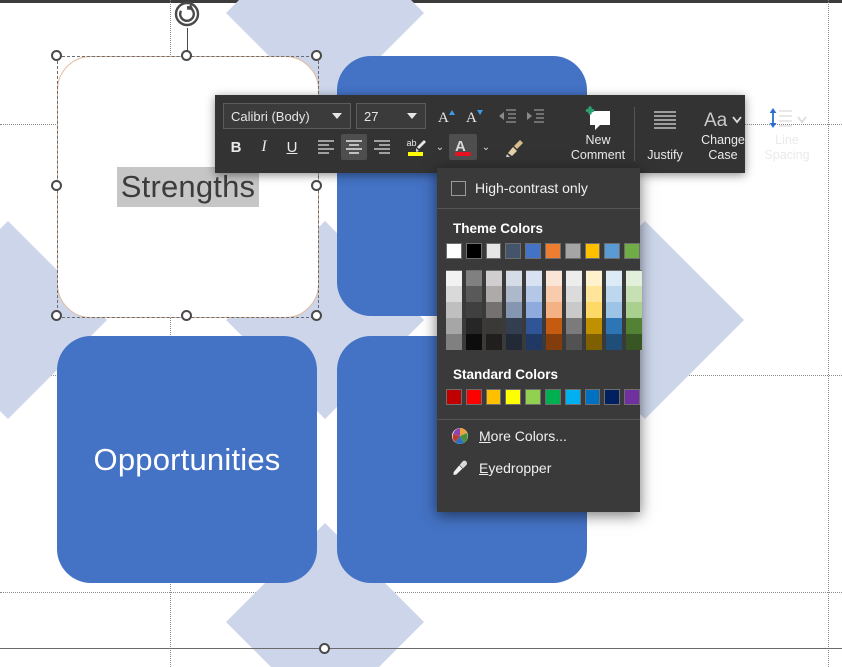 This screenshot has width=842, height=667. What do you see at coordinates (723, 134) in the screenshot?
I see `change-case-button: Aa Change Case` at bounding box center [723, 134].